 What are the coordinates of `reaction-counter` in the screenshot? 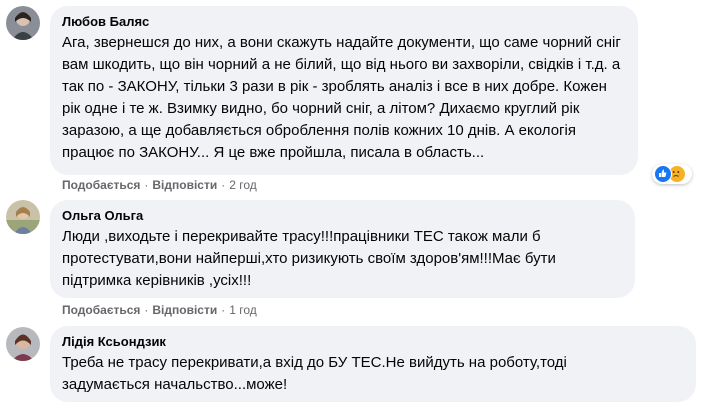 It's located at (672, 174).